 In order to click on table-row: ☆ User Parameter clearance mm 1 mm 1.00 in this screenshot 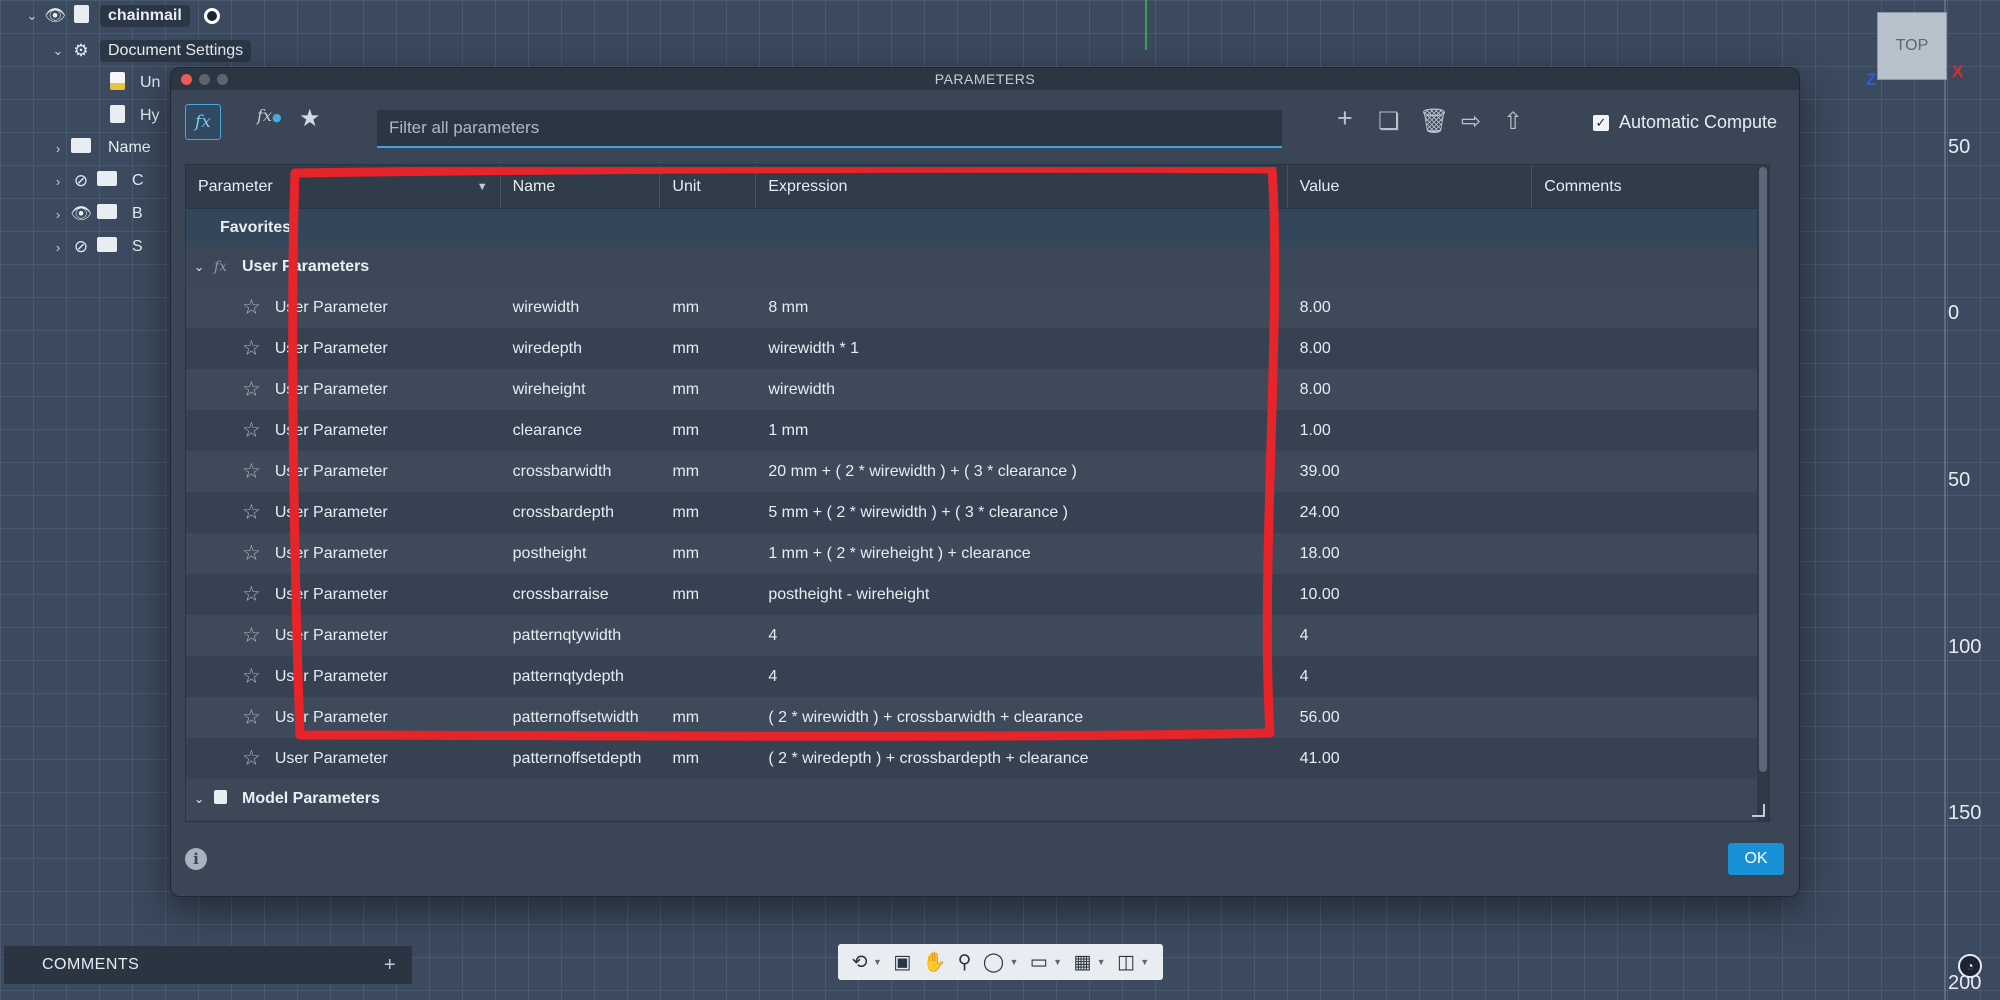, I will do `click(977, 430)`.